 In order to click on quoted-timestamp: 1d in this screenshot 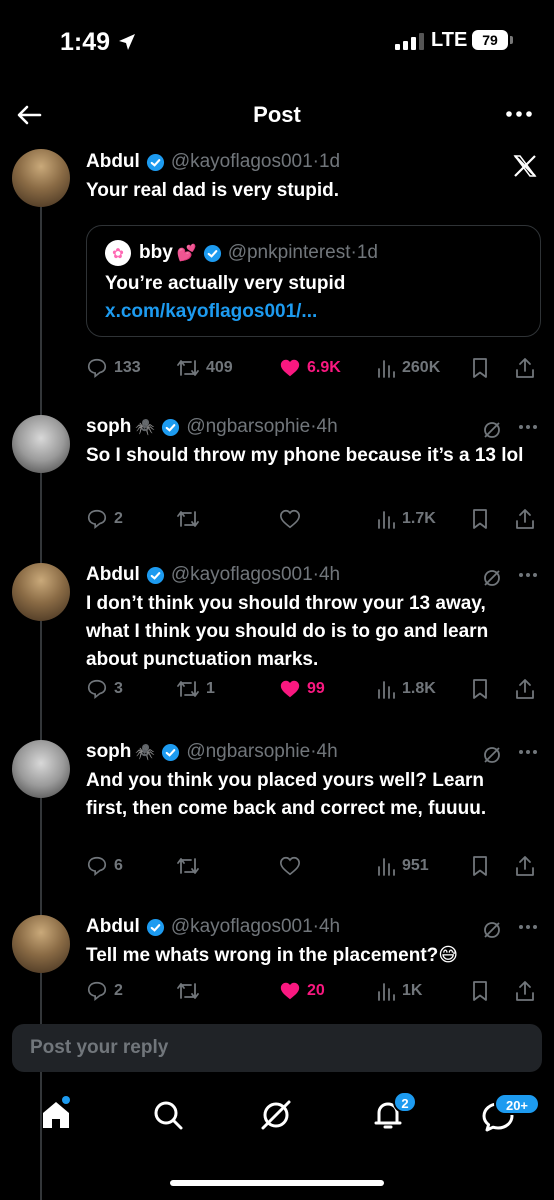, I will do `click(367, 252)`.